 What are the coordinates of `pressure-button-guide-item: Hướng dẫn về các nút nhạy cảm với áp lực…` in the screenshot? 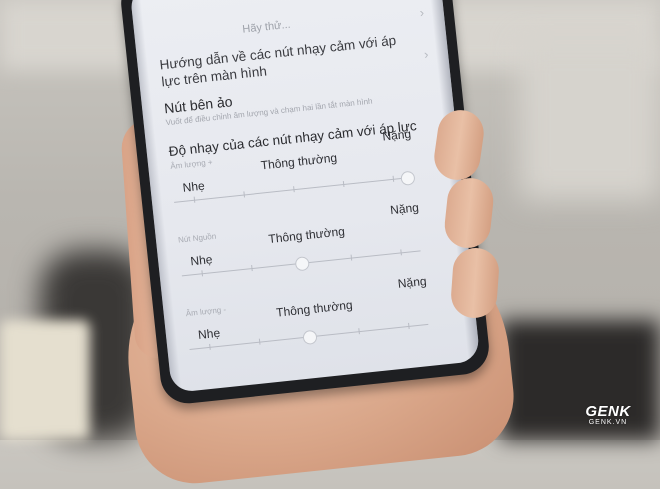 It's located at (280, 61).